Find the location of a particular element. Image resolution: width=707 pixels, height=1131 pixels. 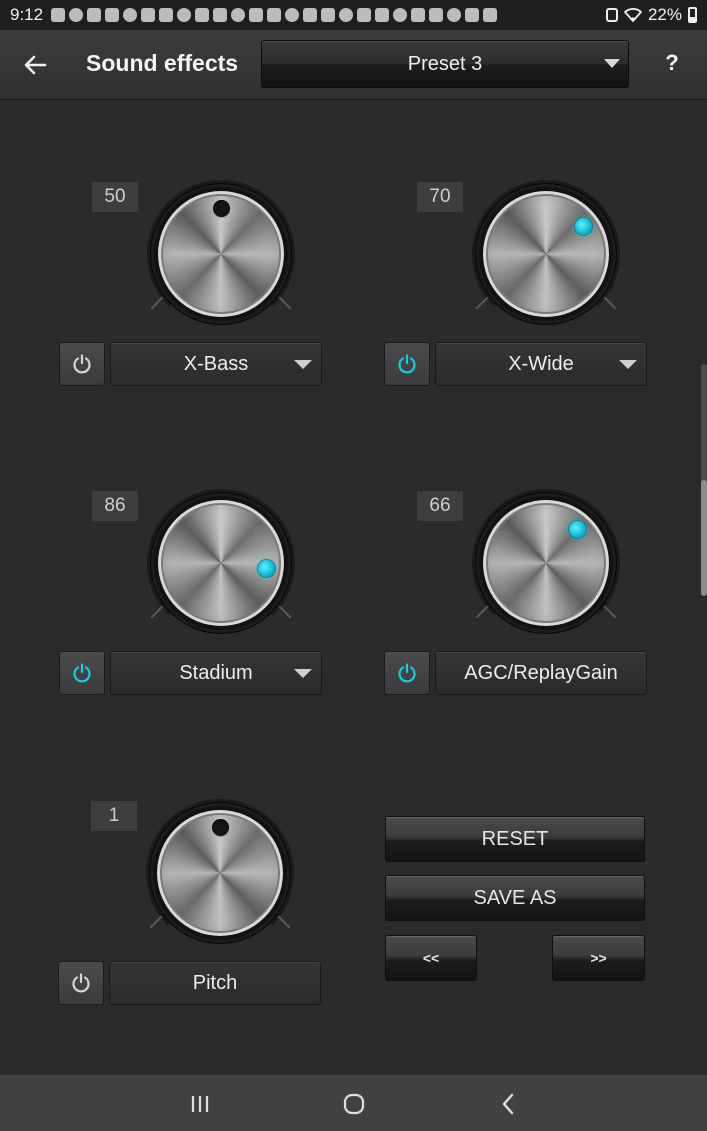

recents-button is located at coordinates (200, 1104).